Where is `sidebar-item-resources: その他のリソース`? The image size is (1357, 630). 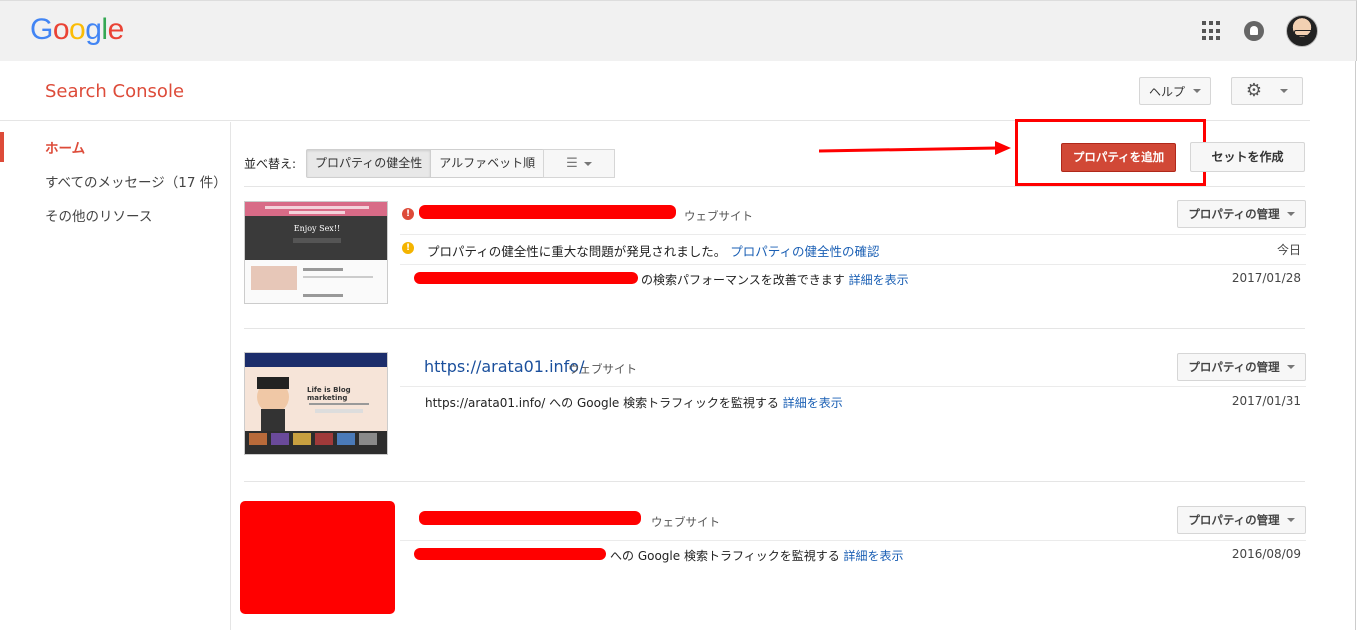 sidebar-item-resources: その他のリソース is located at coordinates (98, 215).